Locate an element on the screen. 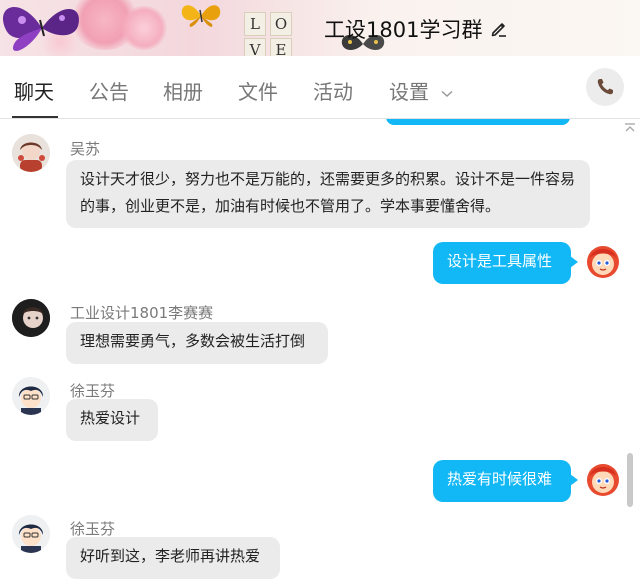 The width and height of the screenshot is (640, 588). love-tile: L is located at coordinates (255, 24).